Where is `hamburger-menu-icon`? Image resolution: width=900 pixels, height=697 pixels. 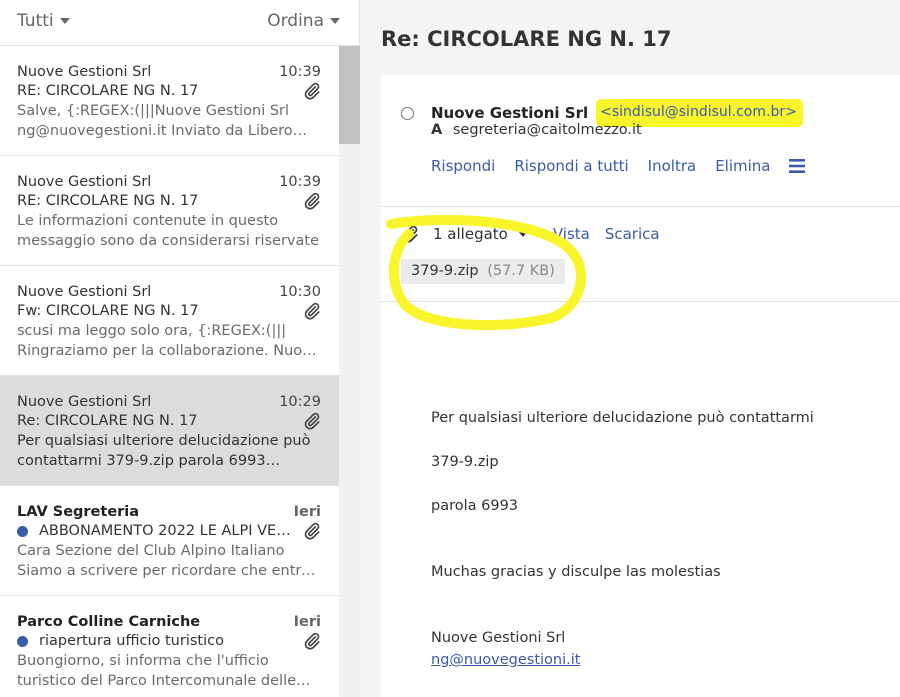 hamburger-menu-icon is located at coordinates (797, 166).